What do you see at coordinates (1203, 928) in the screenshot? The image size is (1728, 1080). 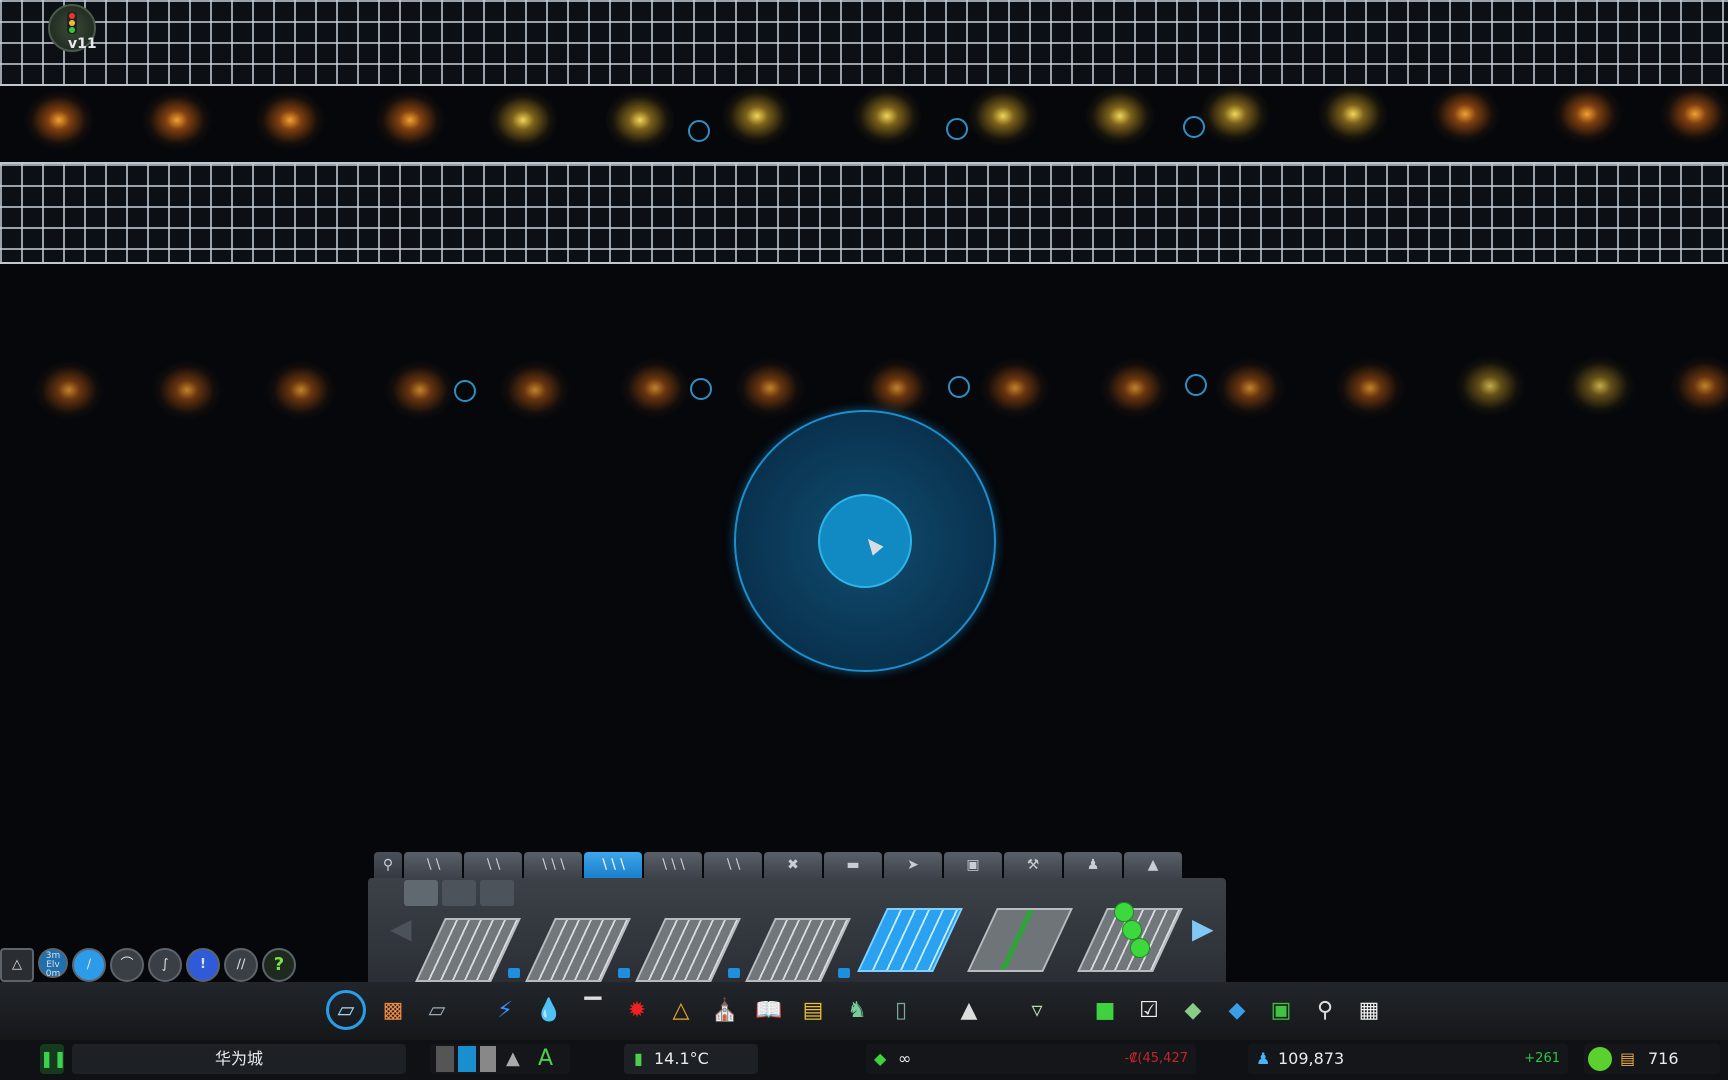 I see `scroll-right-arrow-icon: ▶` at bounding box center [1203, 928].